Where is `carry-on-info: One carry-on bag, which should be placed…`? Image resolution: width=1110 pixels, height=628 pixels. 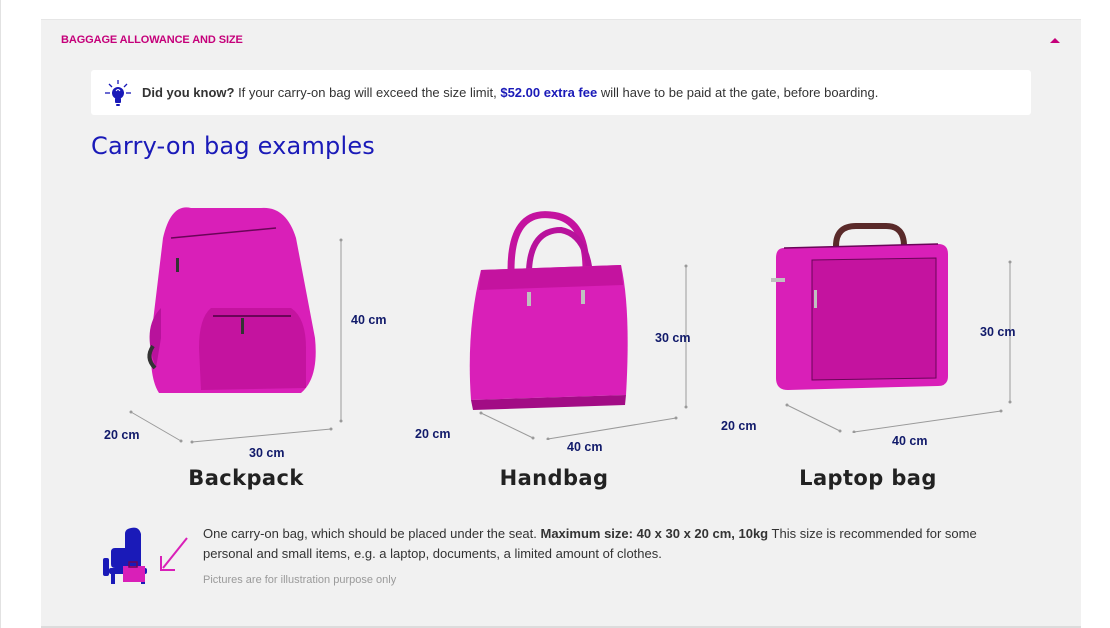 carry-on-info: One carry-on bag, which should be placed… is located at coordinates (551, 559).